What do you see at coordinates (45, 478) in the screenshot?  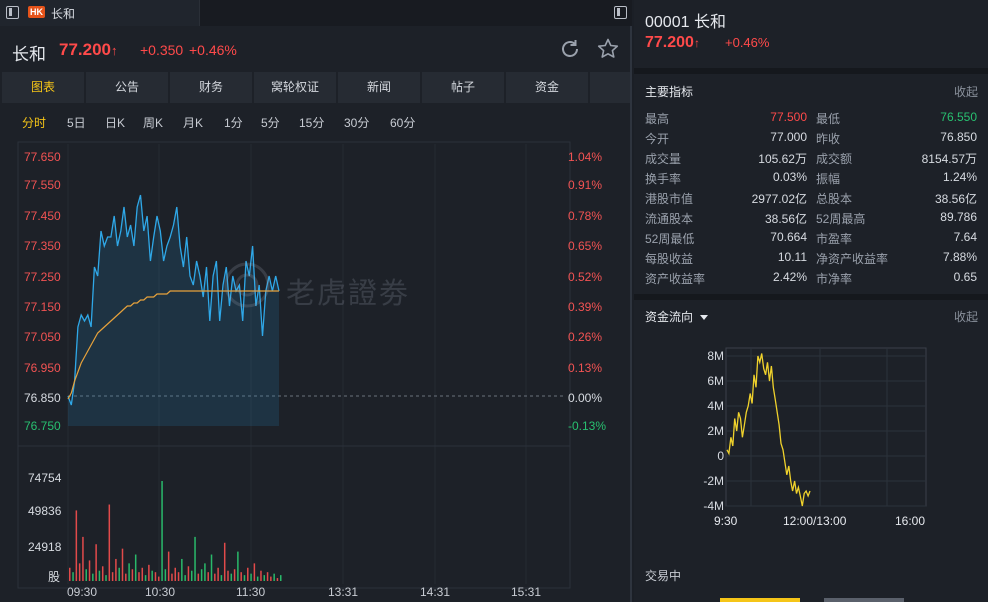 I see `volume-axis-label: 74754` at bounding box center [45, 478].